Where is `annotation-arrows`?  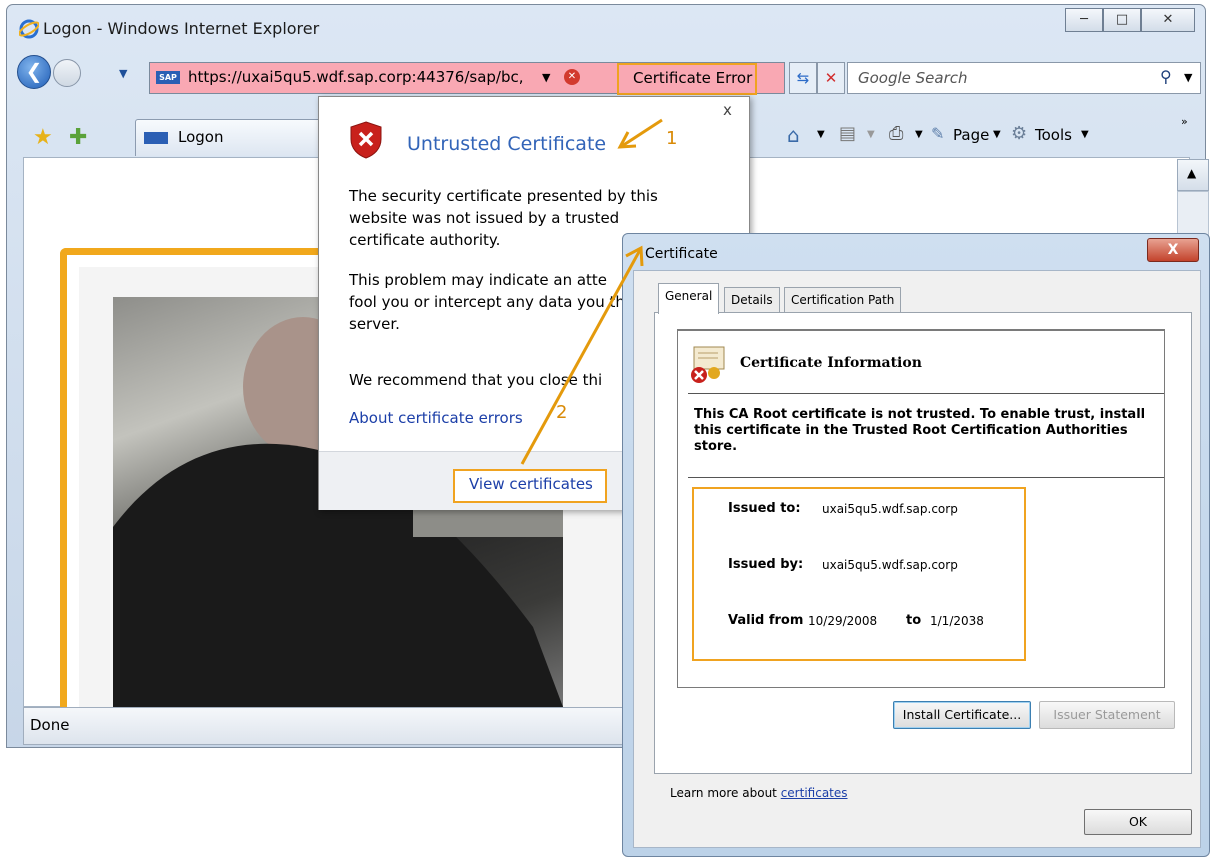
annotation-arrows is located at coordinates (591, 291).